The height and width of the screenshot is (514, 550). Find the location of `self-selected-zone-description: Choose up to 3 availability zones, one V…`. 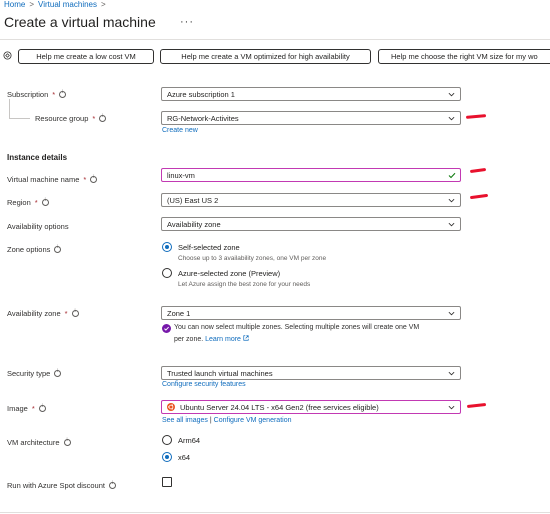

self-selected-zone-description: Choose up to 3 availability zones, one V… is located at coordinates (252, 258).